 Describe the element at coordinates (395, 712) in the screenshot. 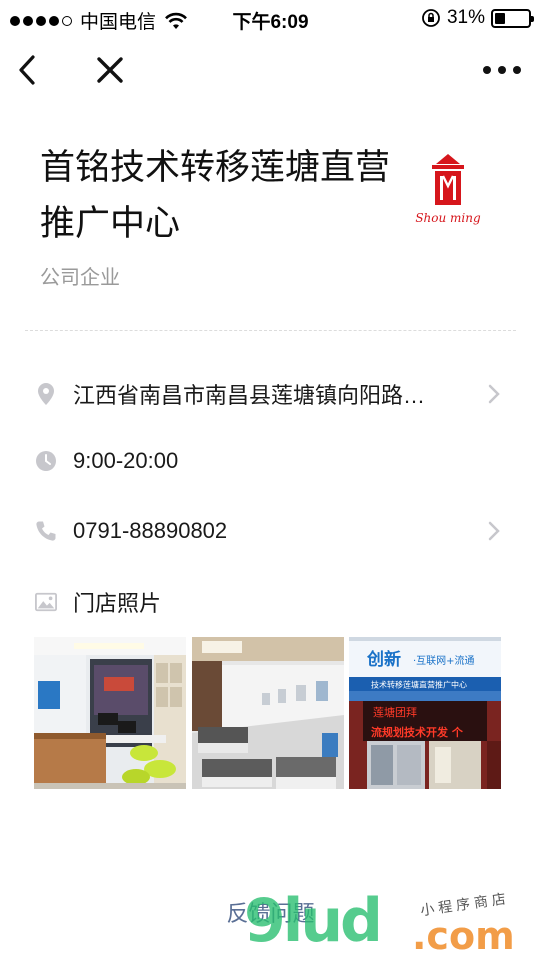

I see `led-line1: 莲塘团拜` at that location.